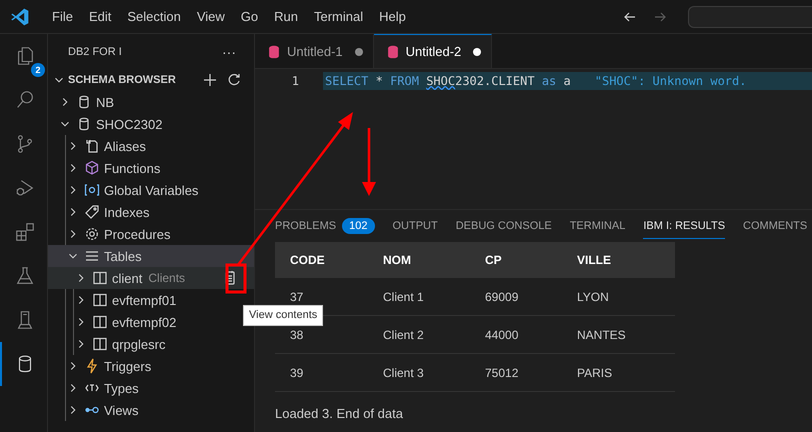  I want to click on table-cell-text: 37, so click(296, 297).